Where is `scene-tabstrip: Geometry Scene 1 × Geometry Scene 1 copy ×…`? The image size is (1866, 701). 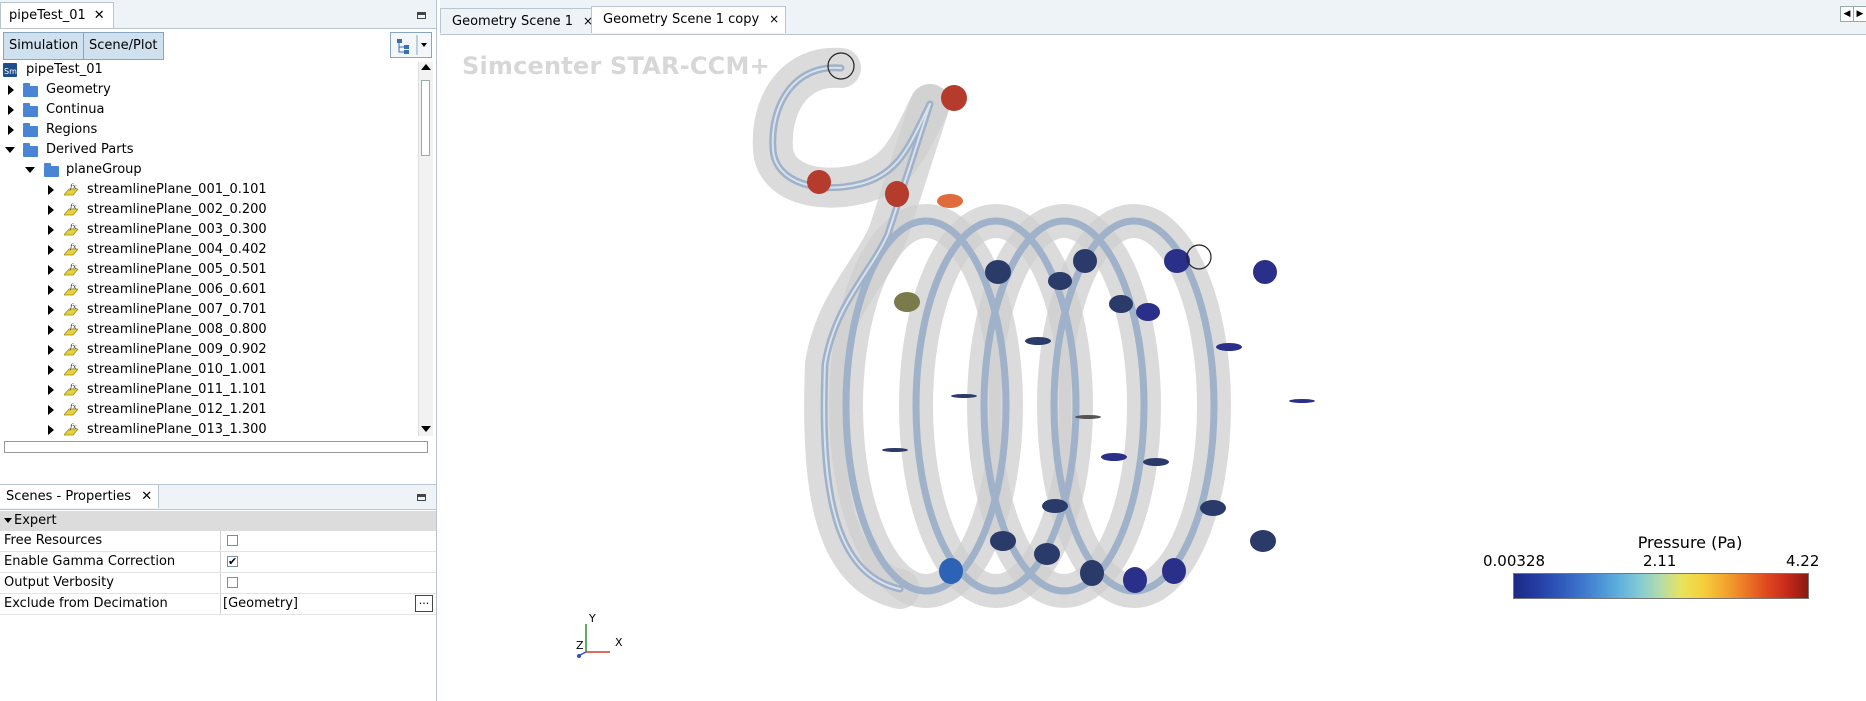 scene-tabstrip: Geometry Scene 1 × Geometry Scene 1 copy ×… is located at coordinates (1153, 17).